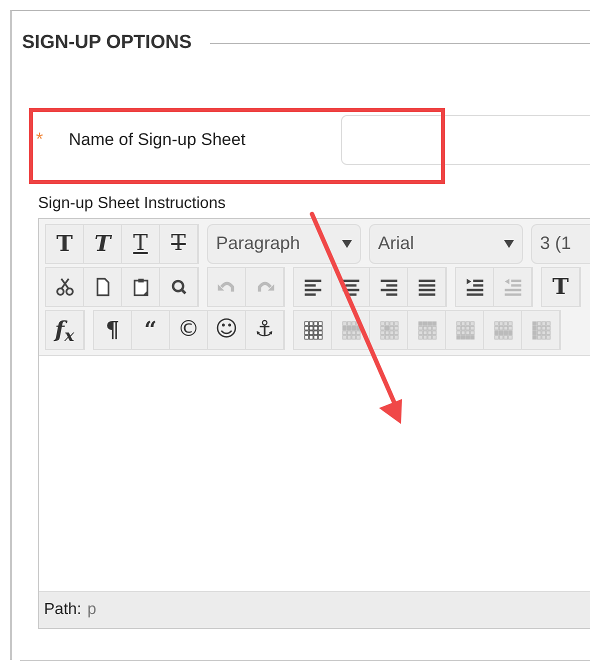  What do you see at coordinates (40, 139) in the screenshot?
I see `required-mark: *` at bounding box center [40, 139].